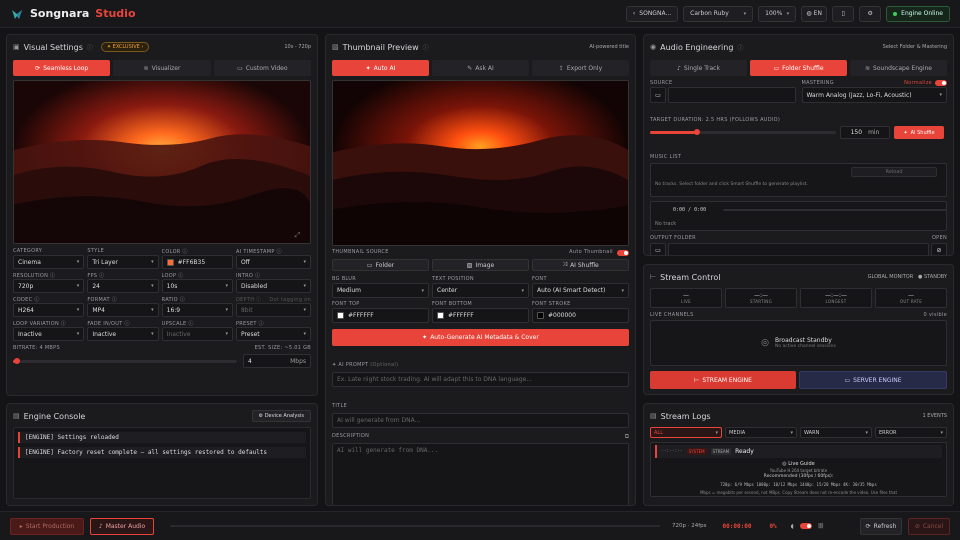 The width and height of the screenshot is (960, 540). What do you see at coordinates (49, 310) in the screenshot?
I see `codec-select: H264 ▾` at bounding box center [49, 310].